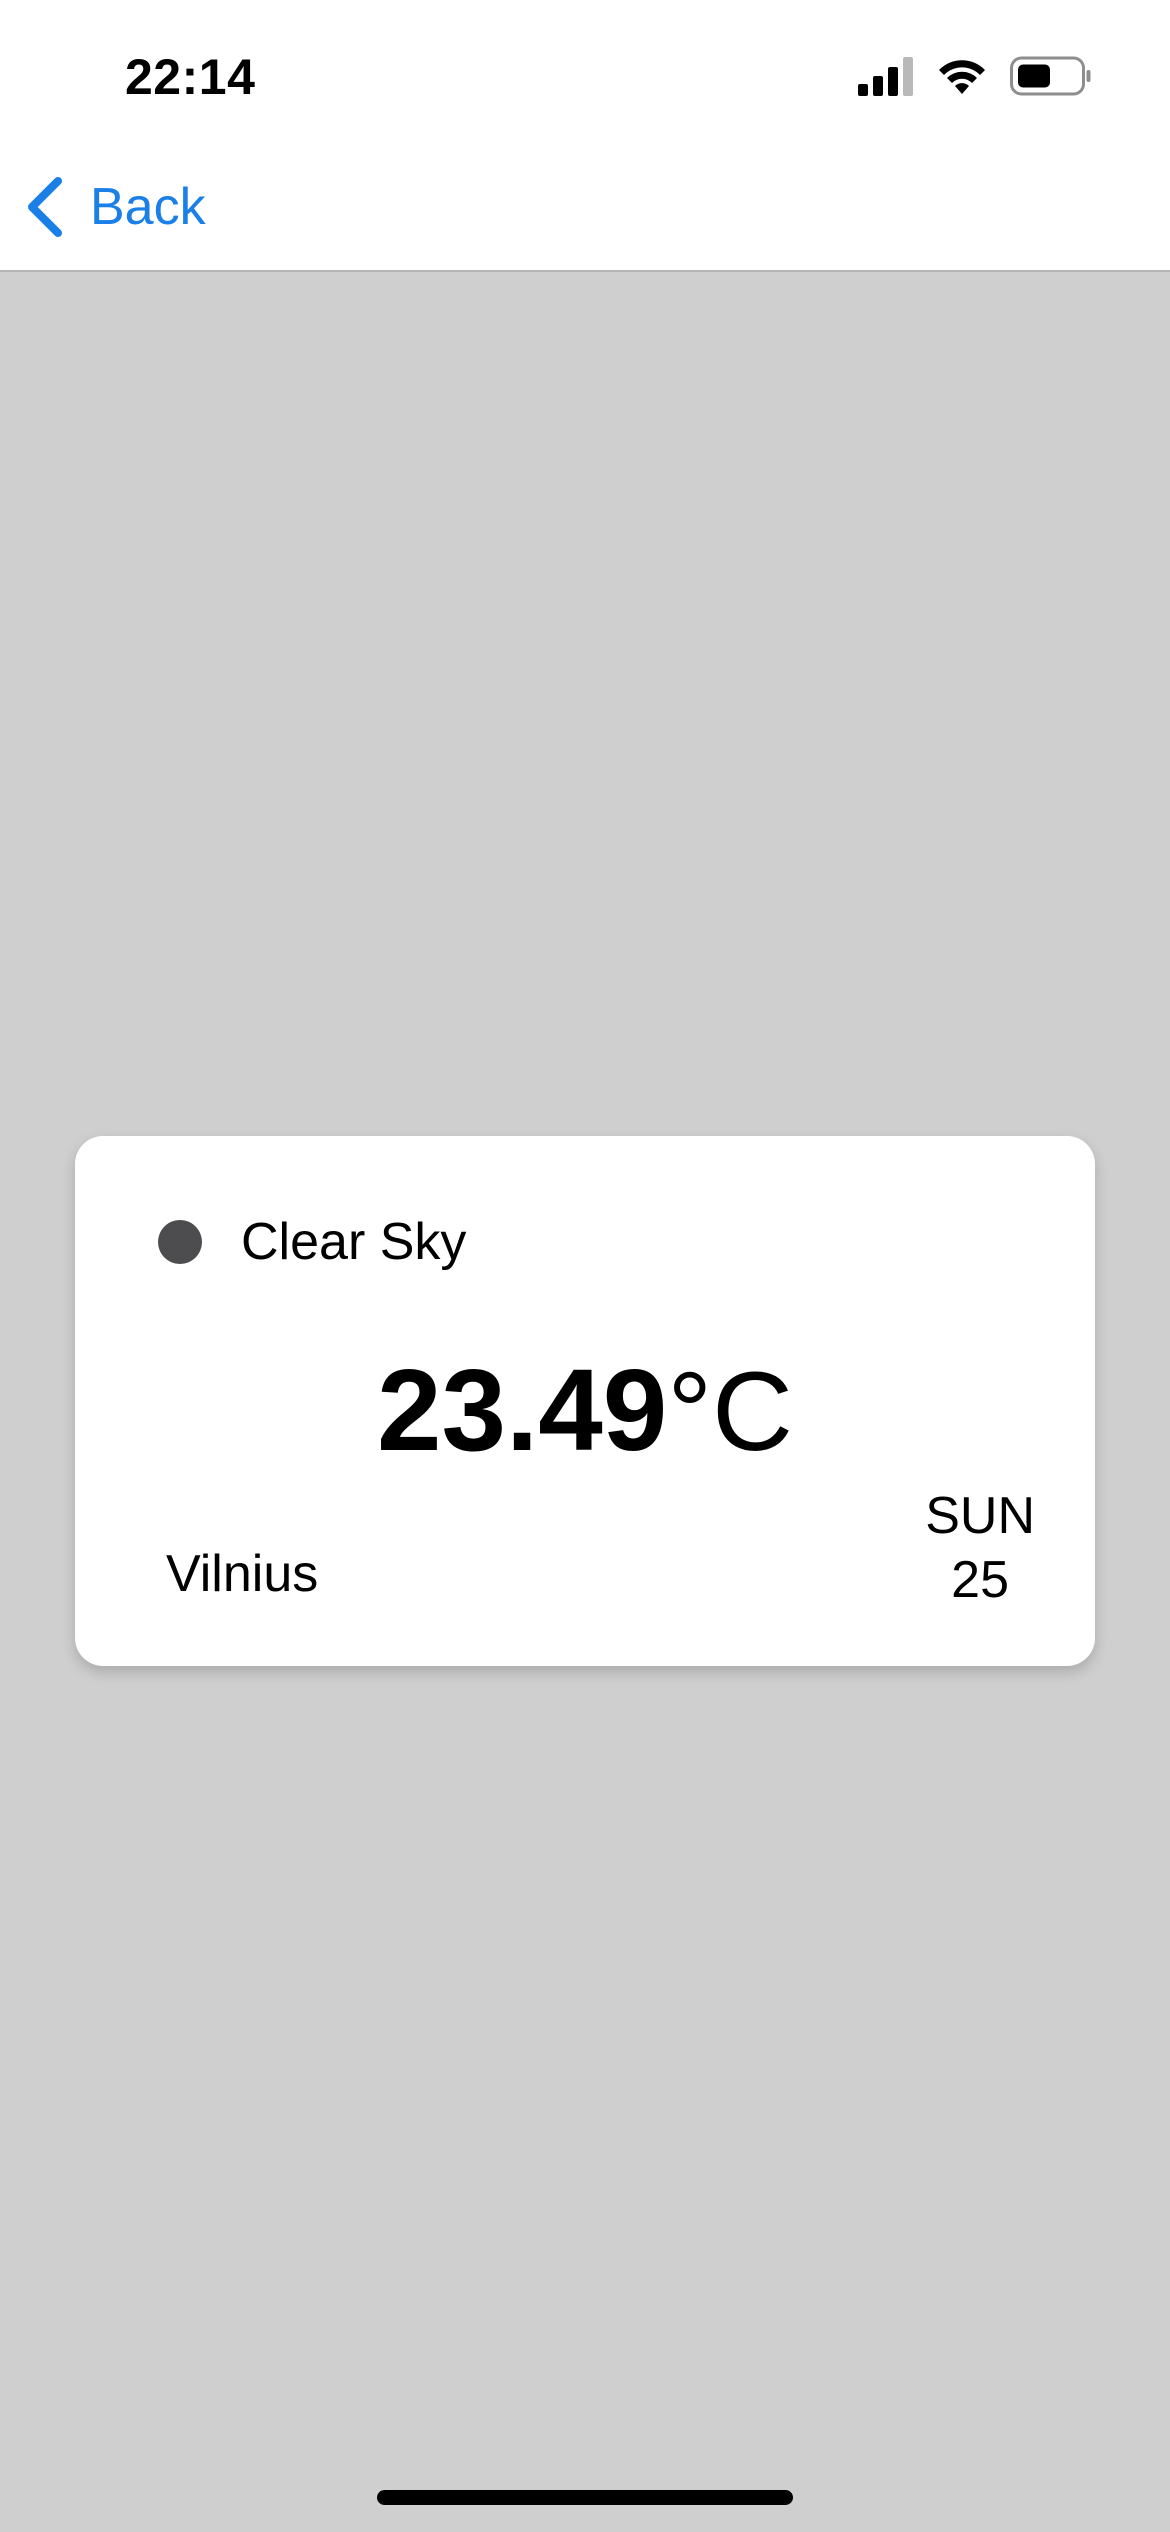  Describe the element at coordinates (190, 77) in the screenshot. I see `status-time: 22:14` at that location.